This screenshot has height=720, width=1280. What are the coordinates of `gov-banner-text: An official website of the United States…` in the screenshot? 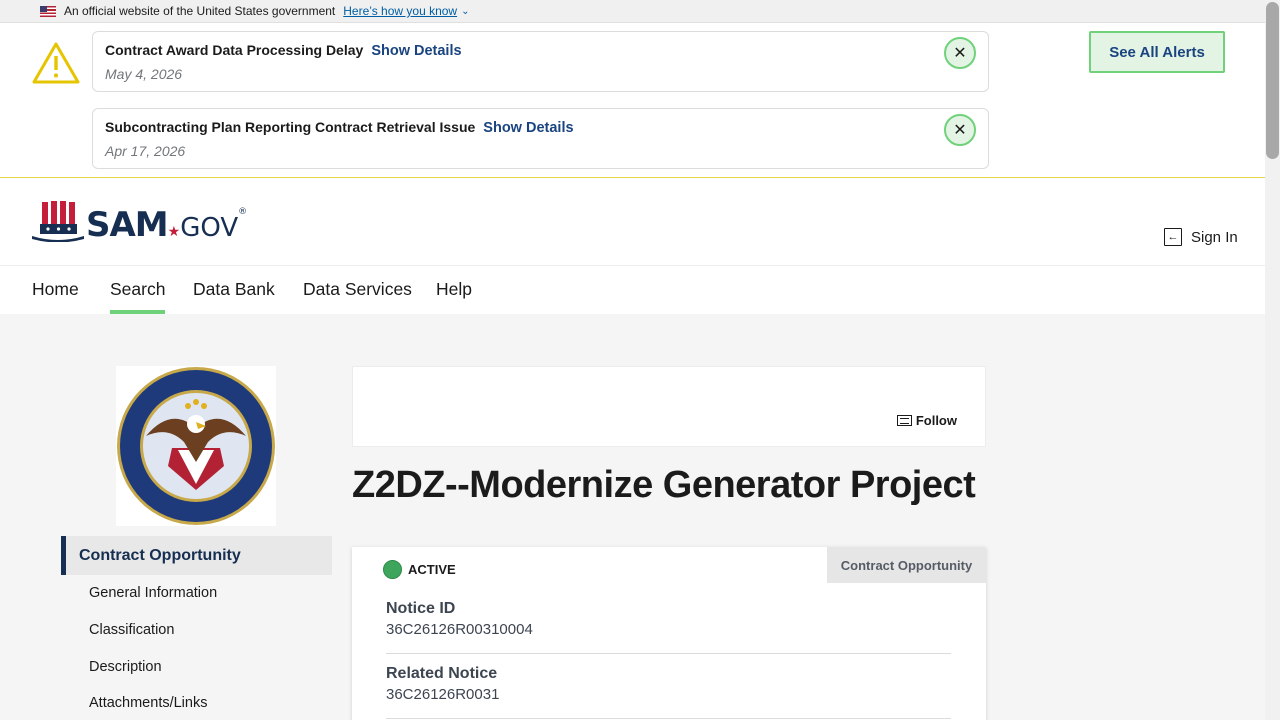 It's located at (200, 11).